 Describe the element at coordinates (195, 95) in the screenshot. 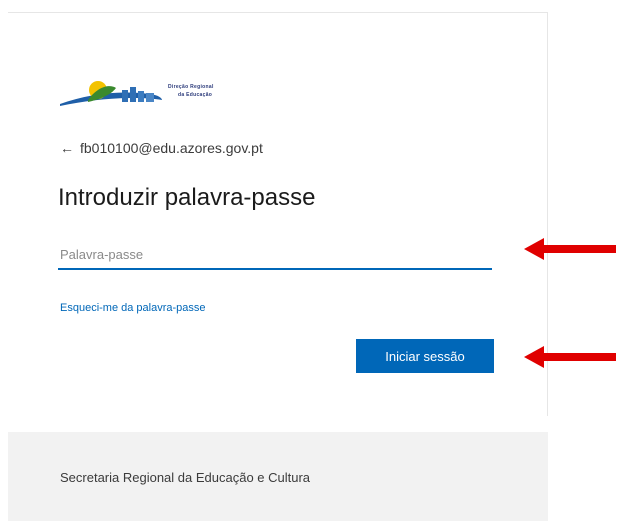

I see `logo-caption-line2: da Educação` at that location.